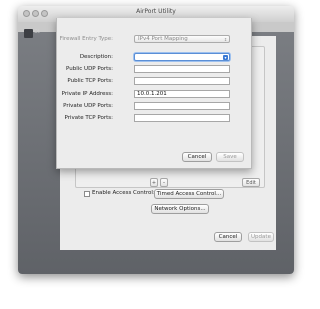  Describe the element at coordinates (96, 57) in the screenshot. I see `description-label: Description:` at that location.